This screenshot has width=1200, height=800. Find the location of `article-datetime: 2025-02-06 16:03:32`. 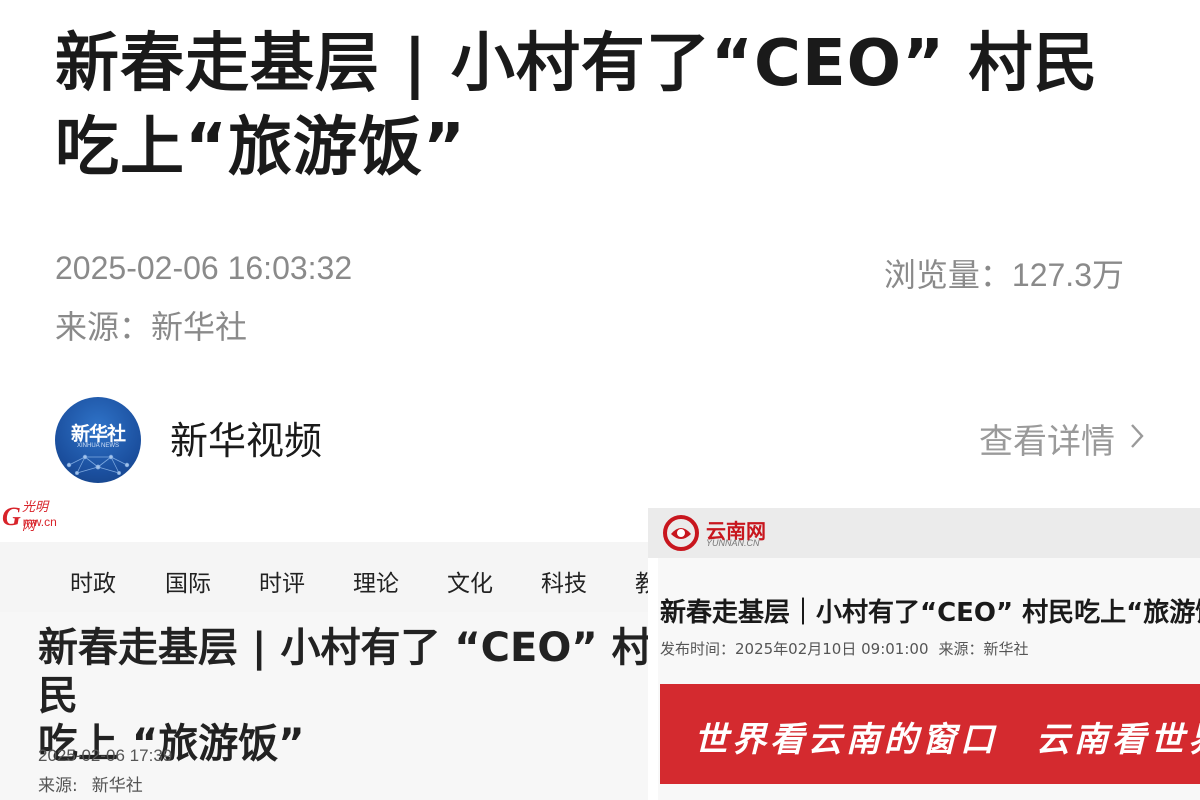

article-datetime: 2025-02-06 16:03:32 is located at coordinates (204, 268).